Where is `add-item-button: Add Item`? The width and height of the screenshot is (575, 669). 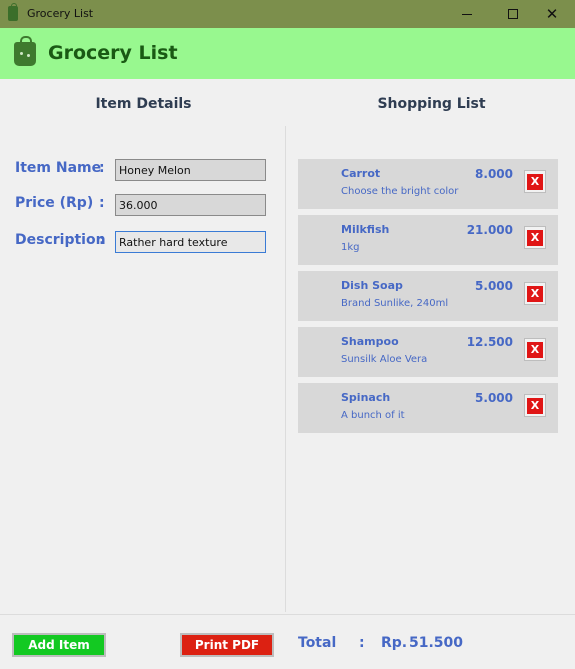
add-item-button: Add Item is located at coordinates (59, 645).